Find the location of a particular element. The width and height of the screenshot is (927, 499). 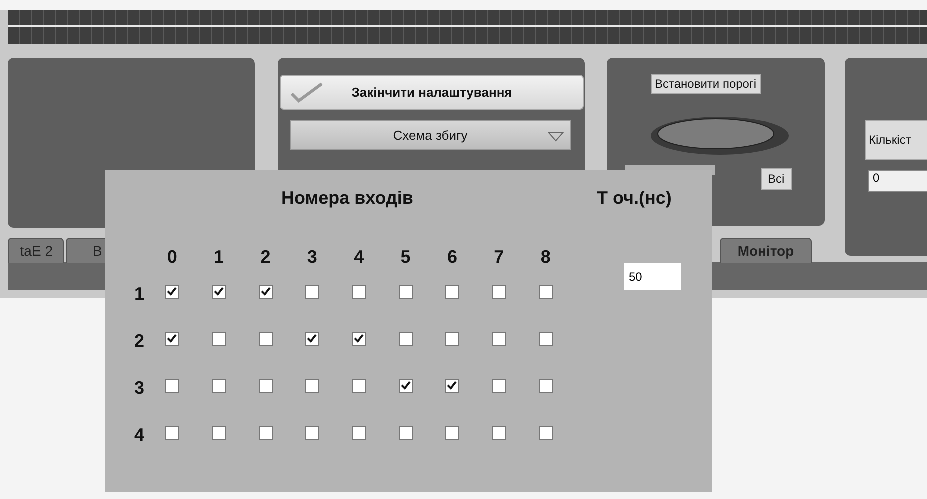

row-number: 4 is located at coordinates (139, 435).